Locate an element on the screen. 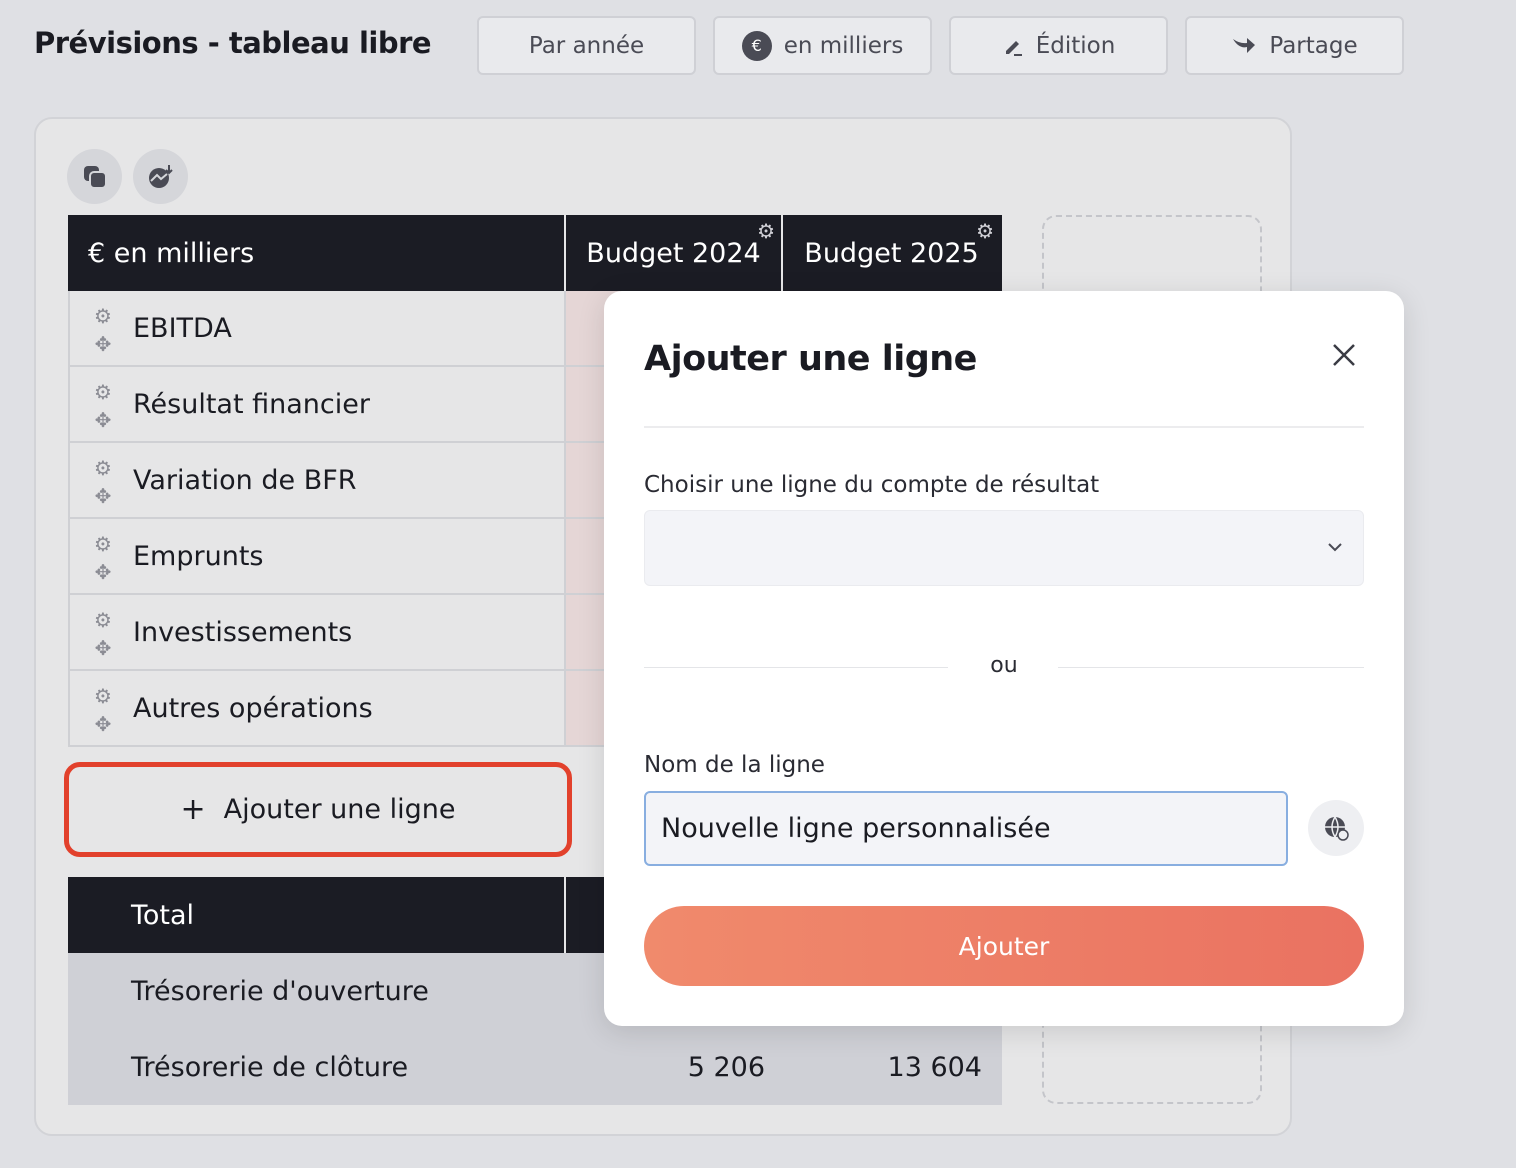 This screenshot has height=1168, width=1516. income-line-select is located at coordinates (1004, 548).